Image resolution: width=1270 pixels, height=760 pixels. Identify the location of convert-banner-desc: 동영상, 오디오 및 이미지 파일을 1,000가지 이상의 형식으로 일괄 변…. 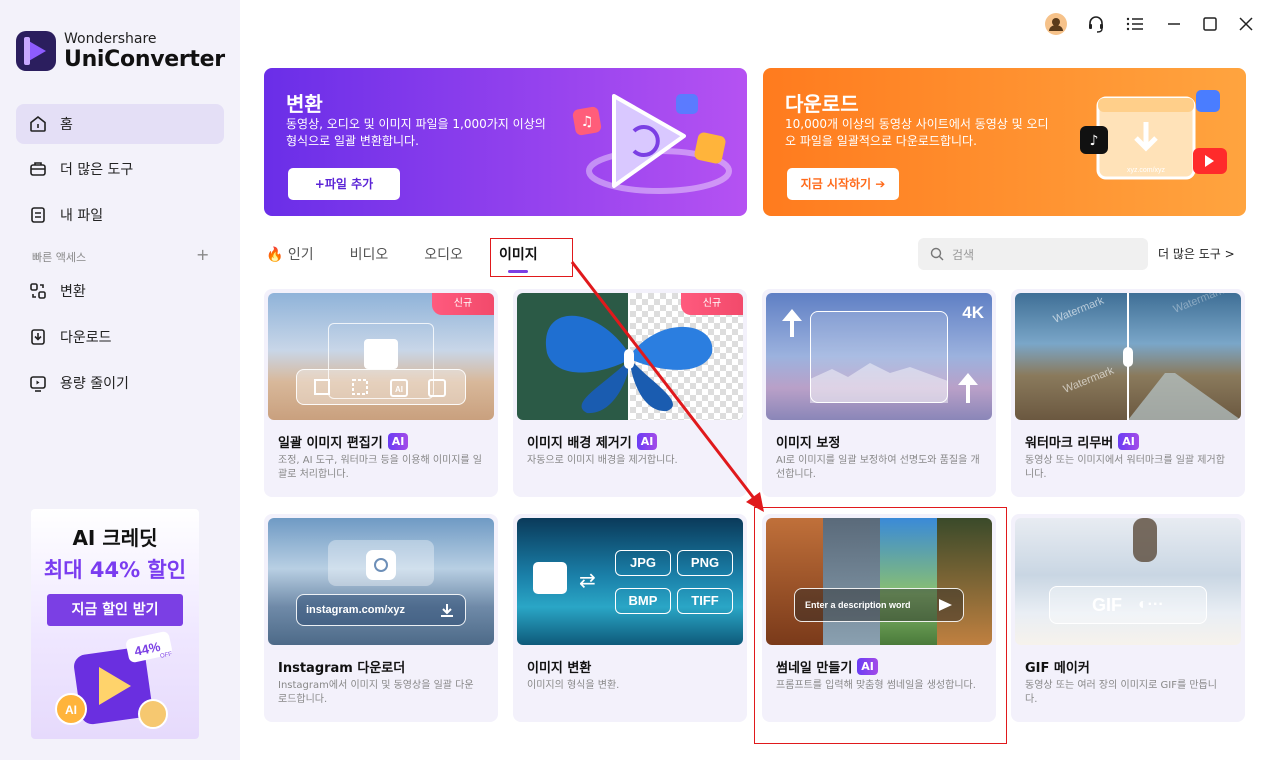
(416, 132).